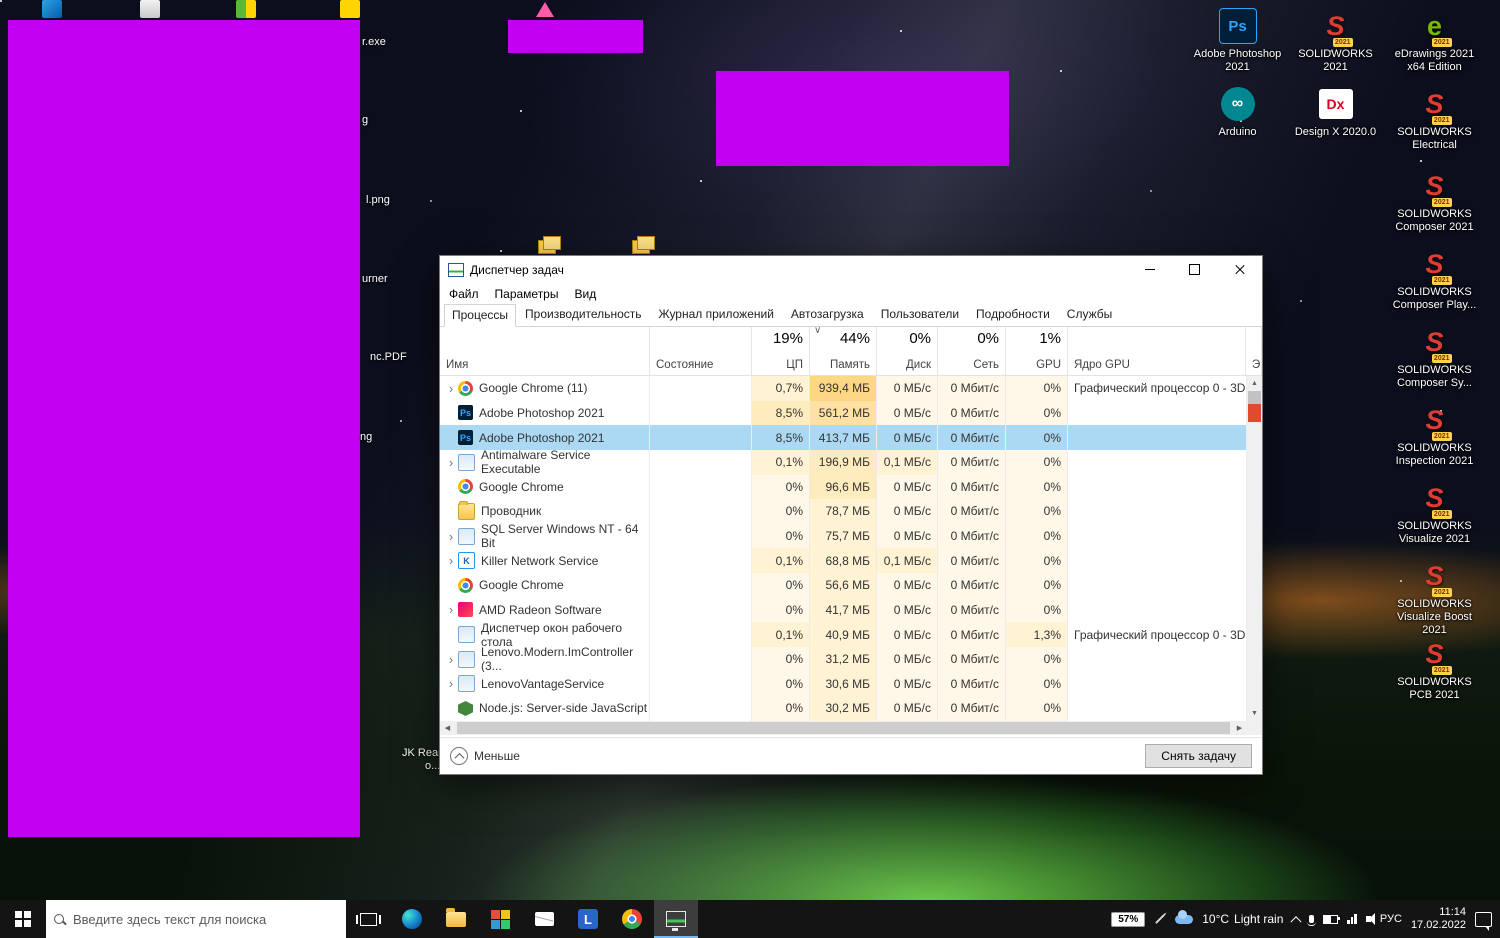 This screenshot has height=938, width=1500. Describe the element at coordinates (485, 756) in the screenshot. I see `fewer-details-button: Меньше` at that location.